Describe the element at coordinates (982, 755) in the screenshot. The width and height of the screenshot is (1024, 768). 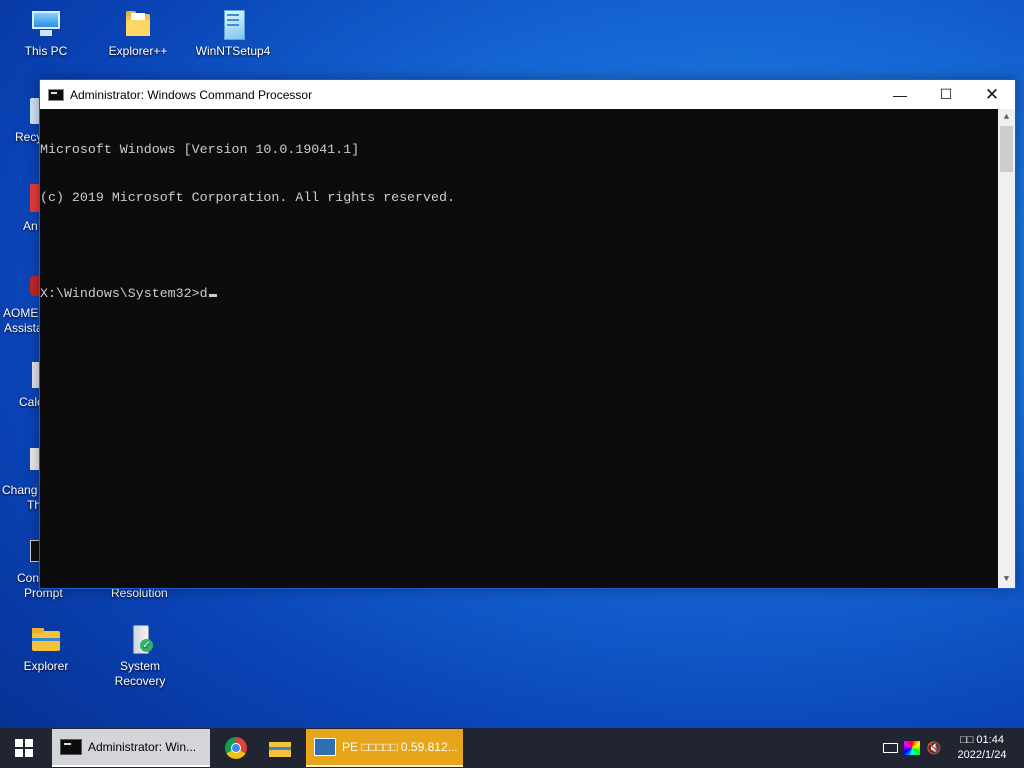
I see `clock-date: 2022/1/24` at that location.